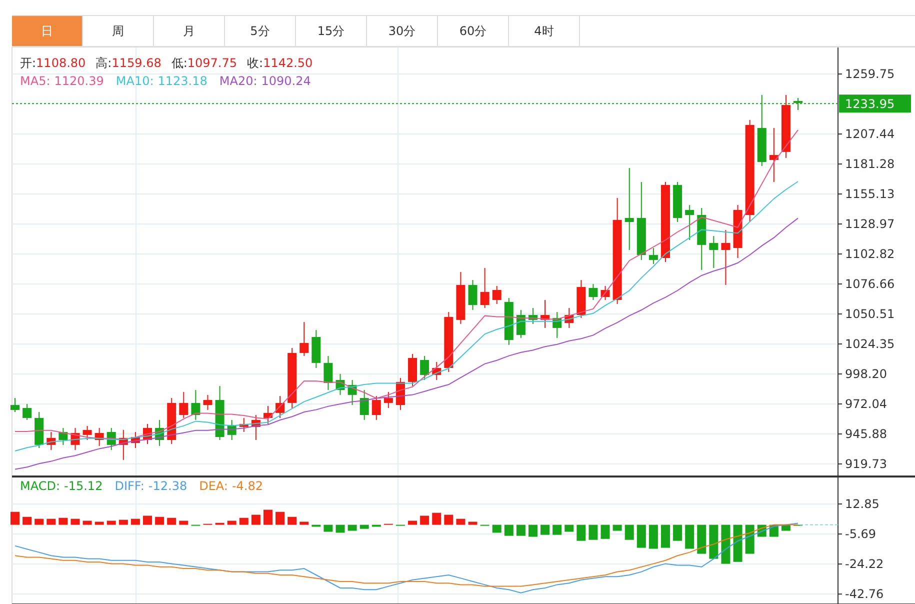  I want to click on axis-tick-label: 919.73, so click(866, 463).